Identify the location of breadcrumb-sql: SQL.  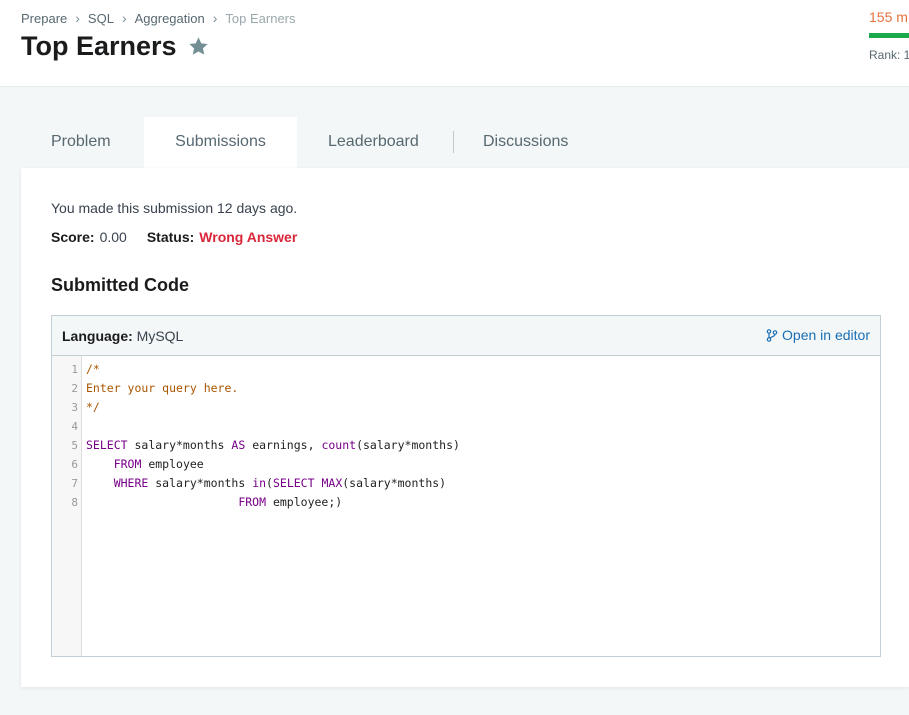
(101, 18).